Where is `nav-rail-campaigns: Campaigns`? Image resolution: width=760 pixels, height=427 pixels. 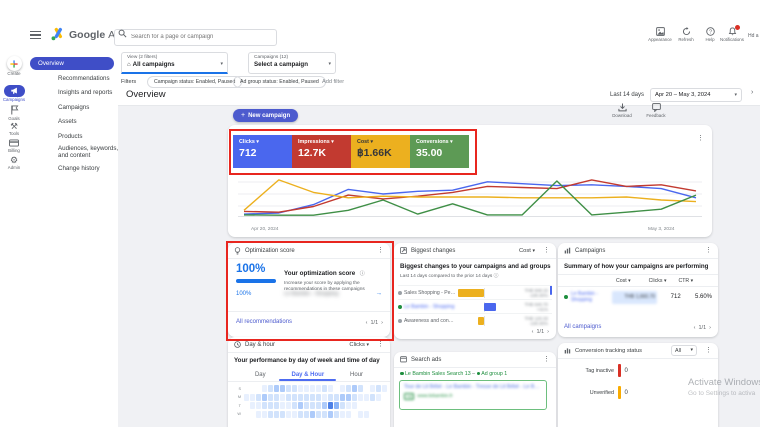
nav-rail-campaigns: Campaigns is located at coordinates (14, 93).